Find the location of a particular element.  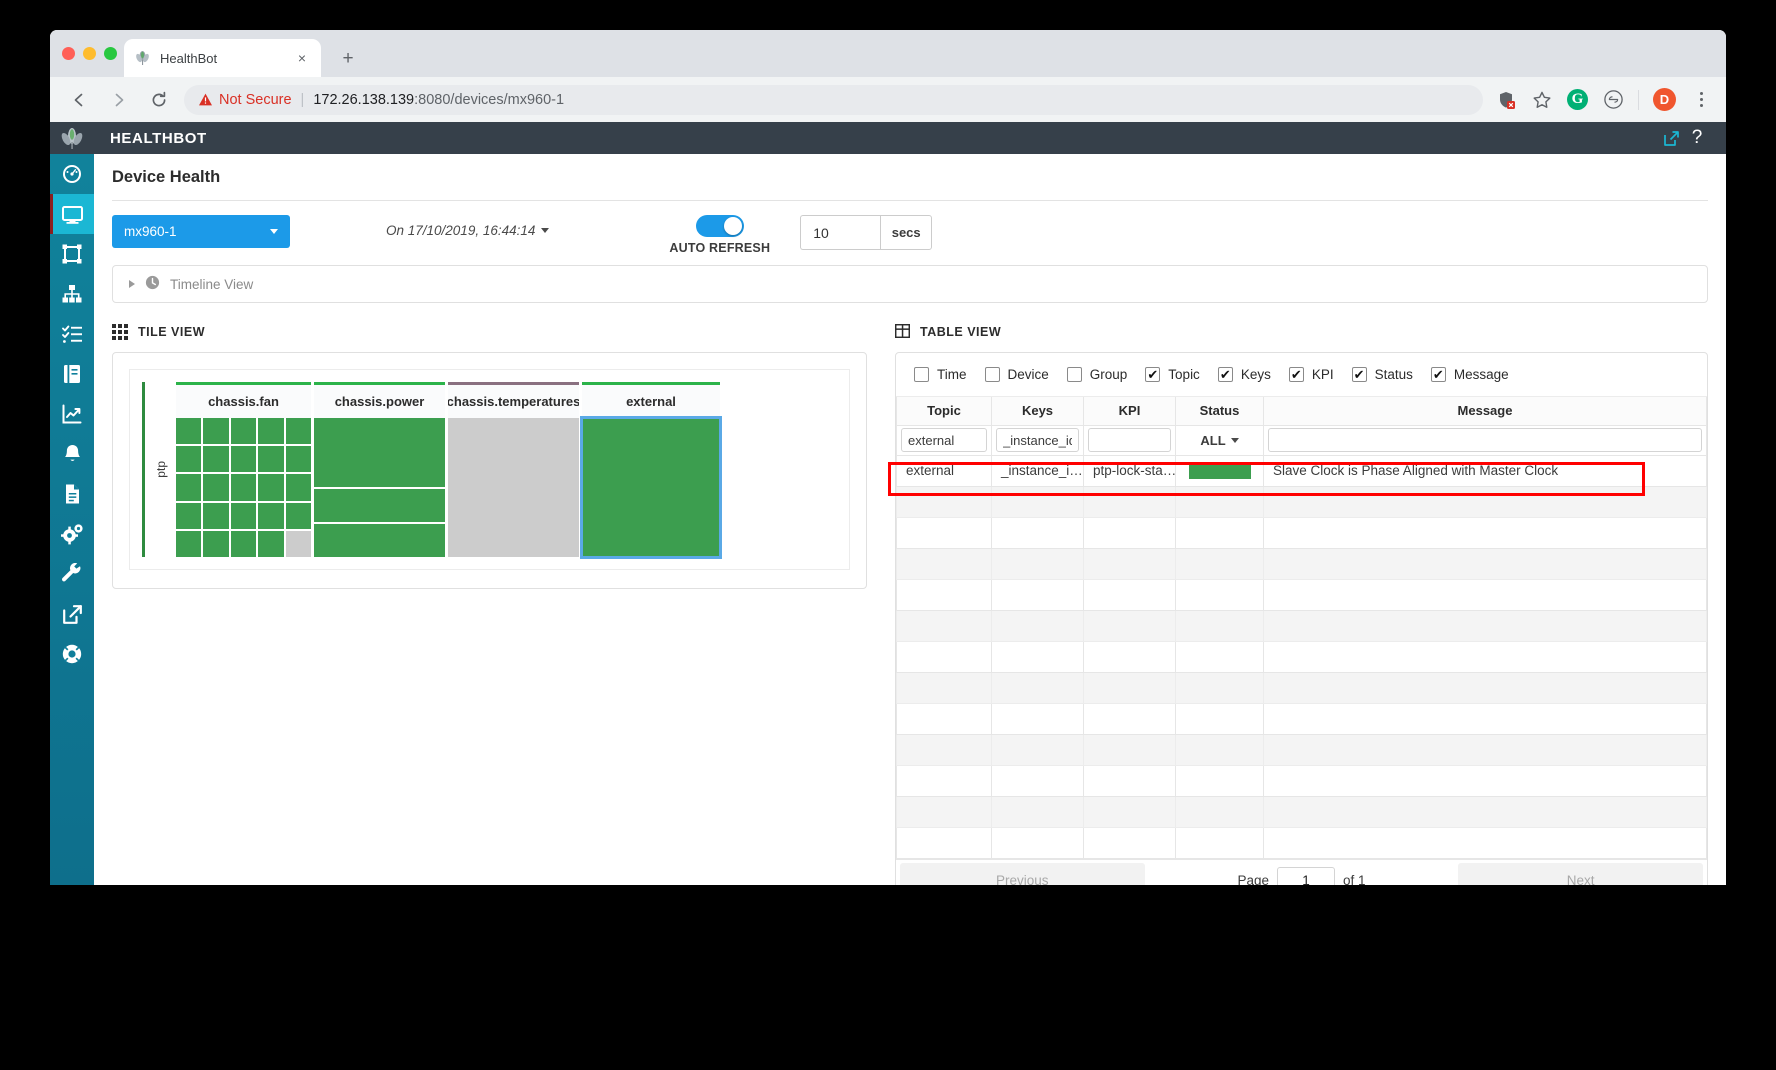

browser-tab: HealthBot × is located at coordinates (222, 58).